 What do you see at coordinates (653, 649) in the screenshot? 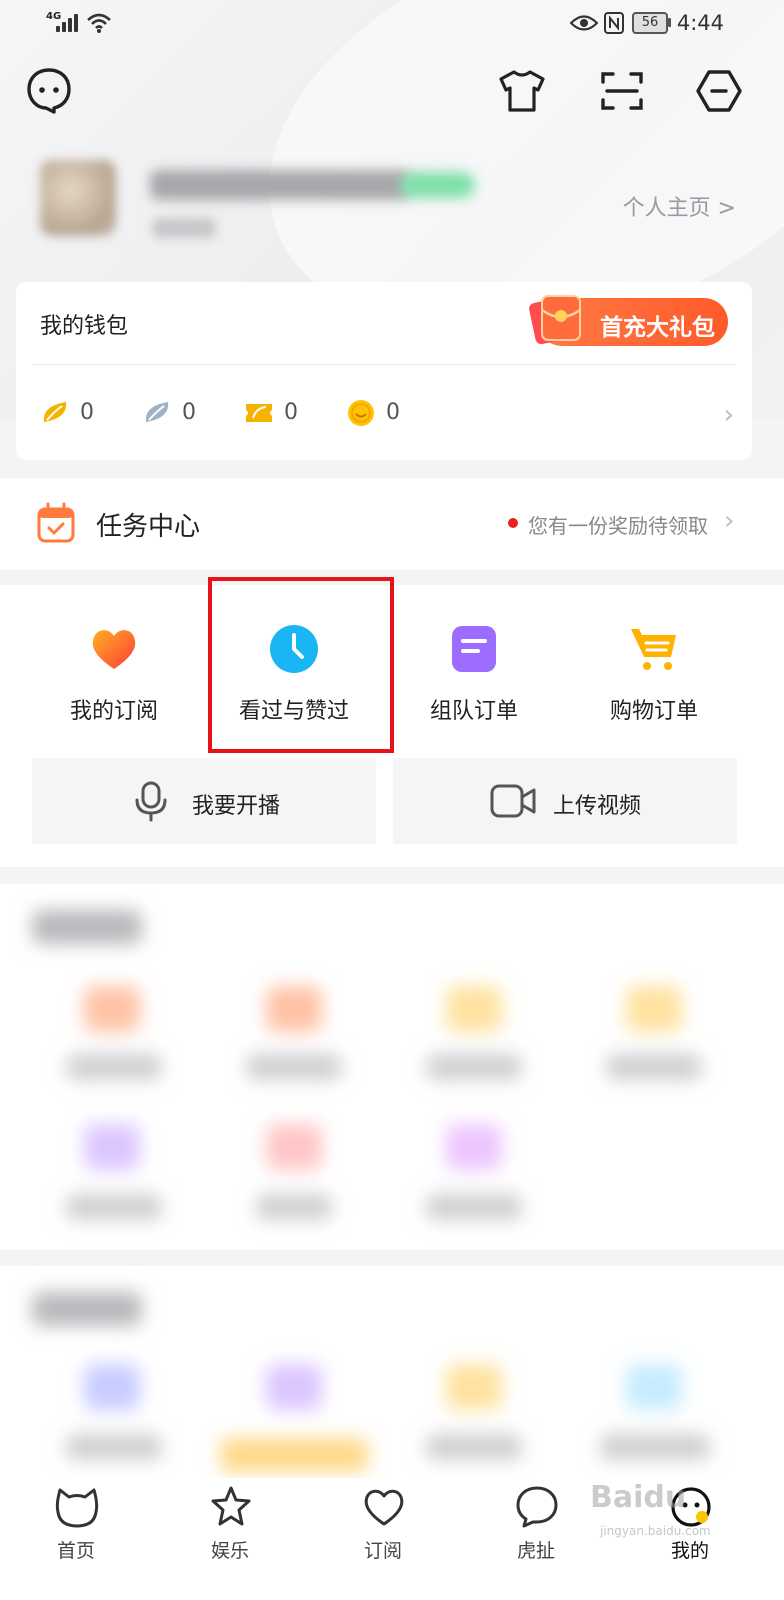
I see `cart-icon` at bounding box center [653, 649].